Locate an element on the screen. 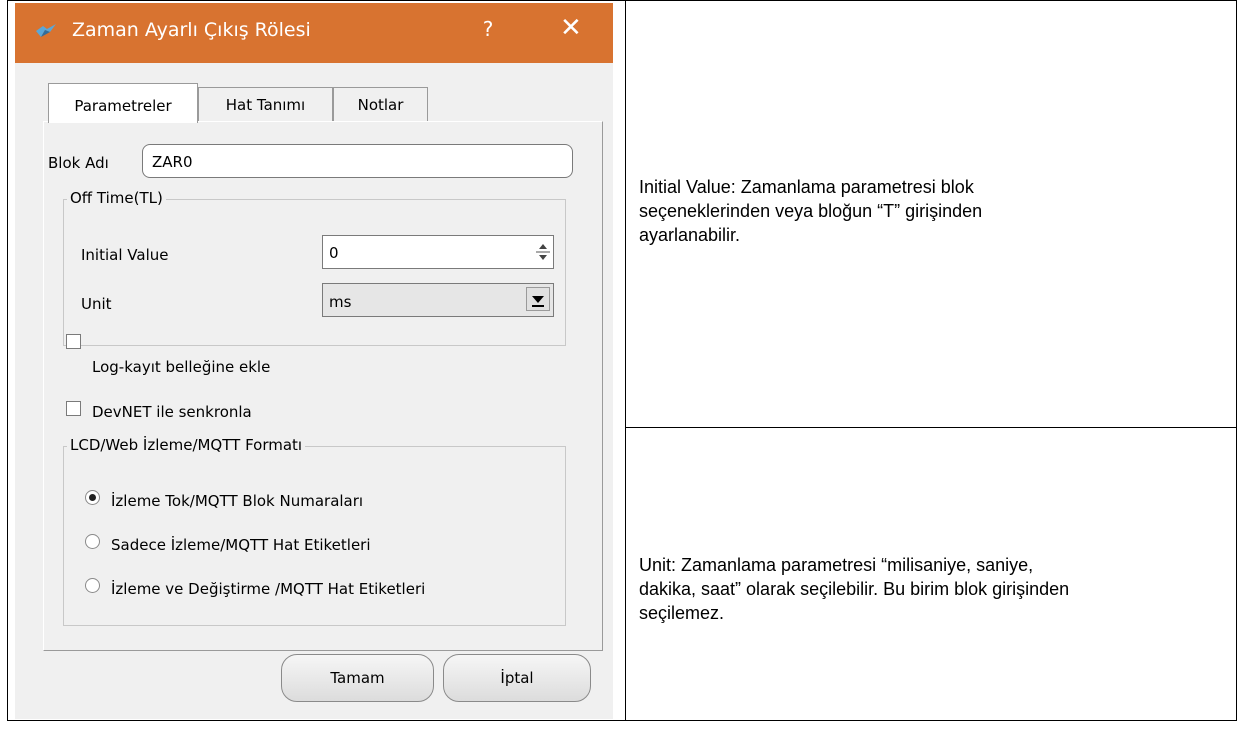 The height and width of the screenshot is (736, 1243). table-border-right is located at coordinates (1236, 360).